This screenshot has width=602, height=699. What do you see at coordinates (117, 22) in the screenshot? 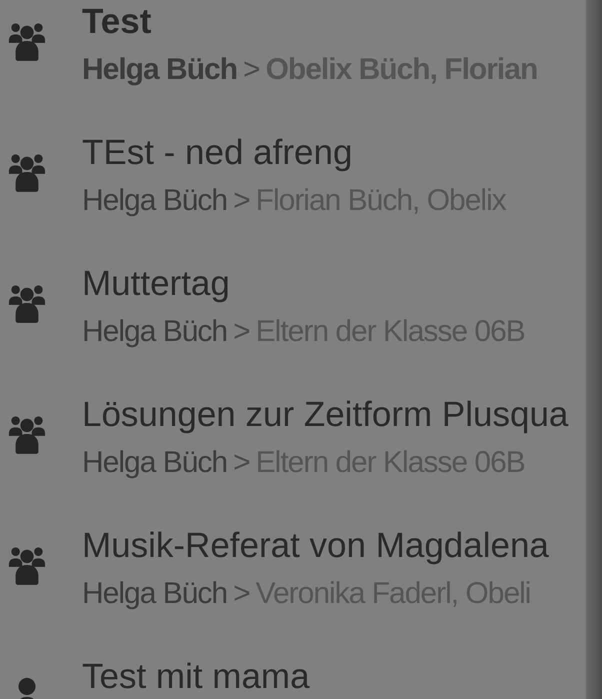
I see `conversation-title: Test` at bounding box center [117, 22].